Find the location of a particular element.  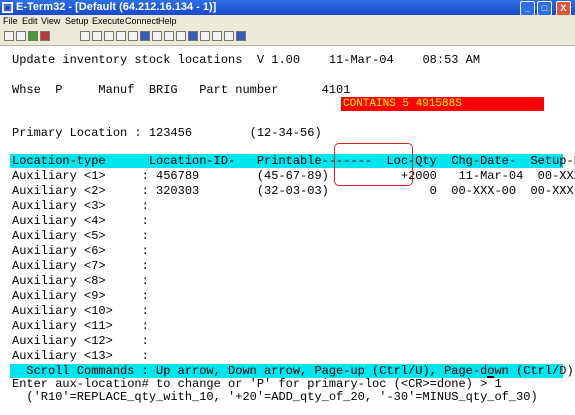

primary-location: Primary Location : 123456 (12-34-56) is located at coordinates (167, 133).